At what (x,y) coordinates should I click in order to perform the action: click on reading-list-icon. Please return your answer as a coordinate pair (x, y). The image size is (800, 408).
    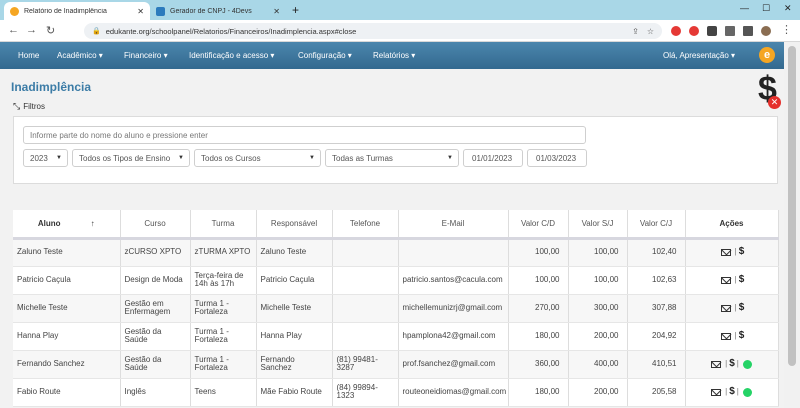
    Looking at the image, I should click on (730, 31).